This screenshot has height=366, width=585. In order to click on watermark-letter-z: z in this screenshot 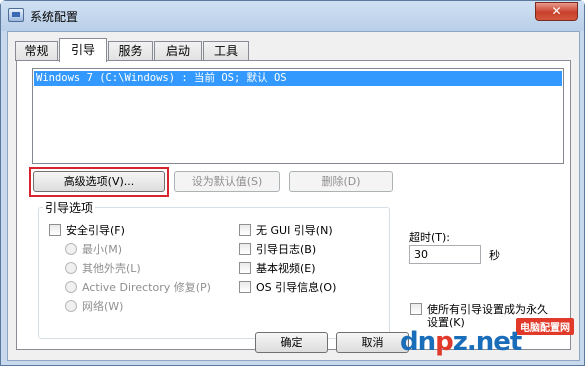, I will do `click(460, 342)`.